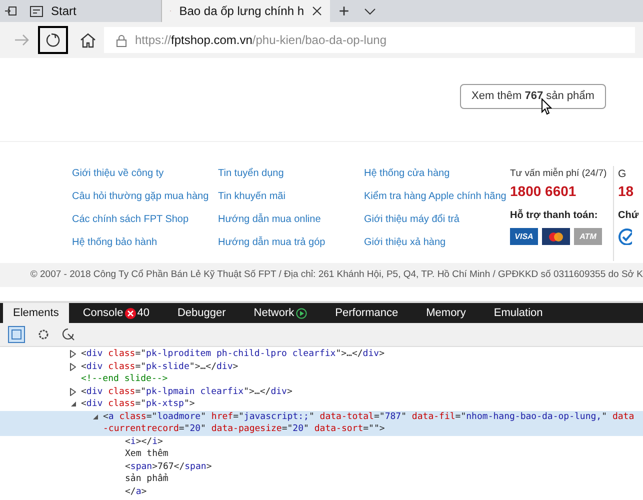  I want to click on error-count: 40, so click(143, 313).